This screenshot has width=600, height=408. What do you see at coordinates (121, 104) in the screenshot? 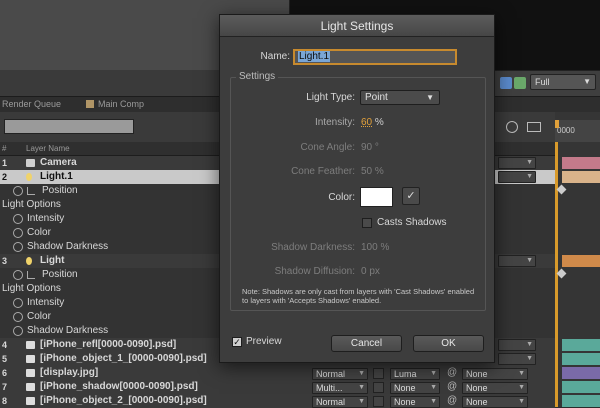
I see `tab-main-comp-label: Main Comp` at bounding box center [121, 104].